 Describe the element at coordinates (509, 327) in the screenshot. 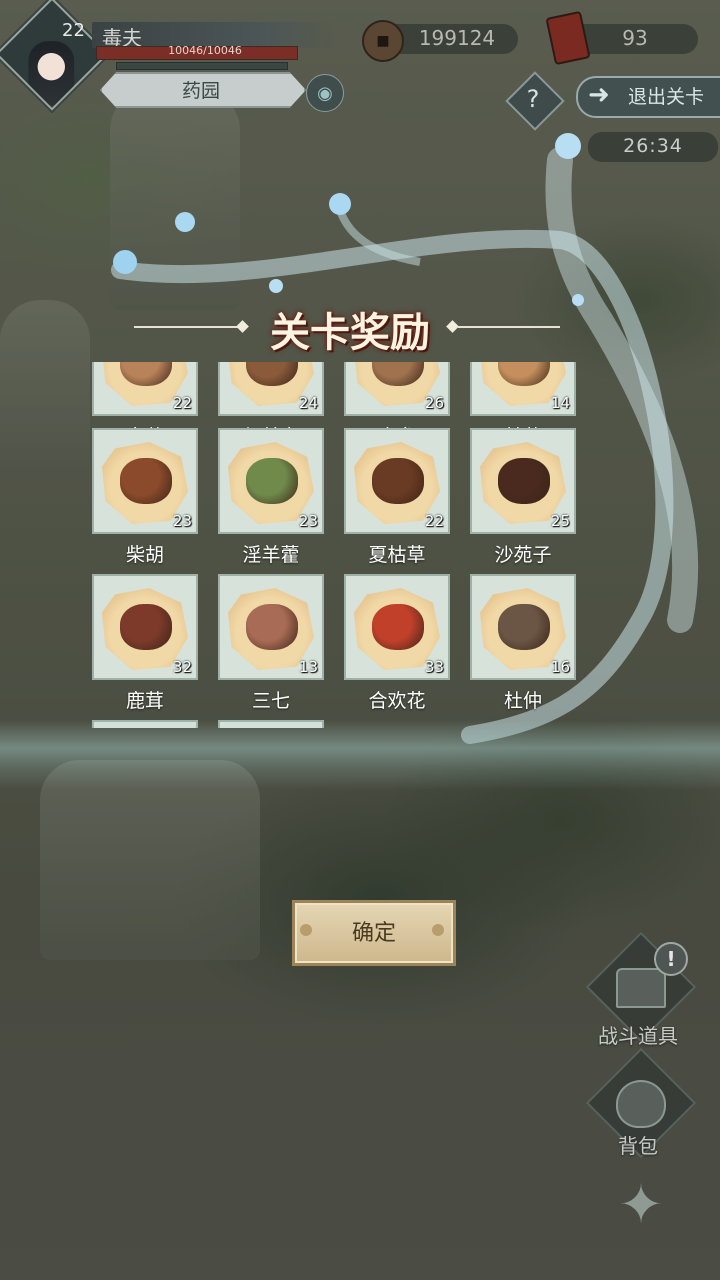

I see `title-divider-right` at that location.